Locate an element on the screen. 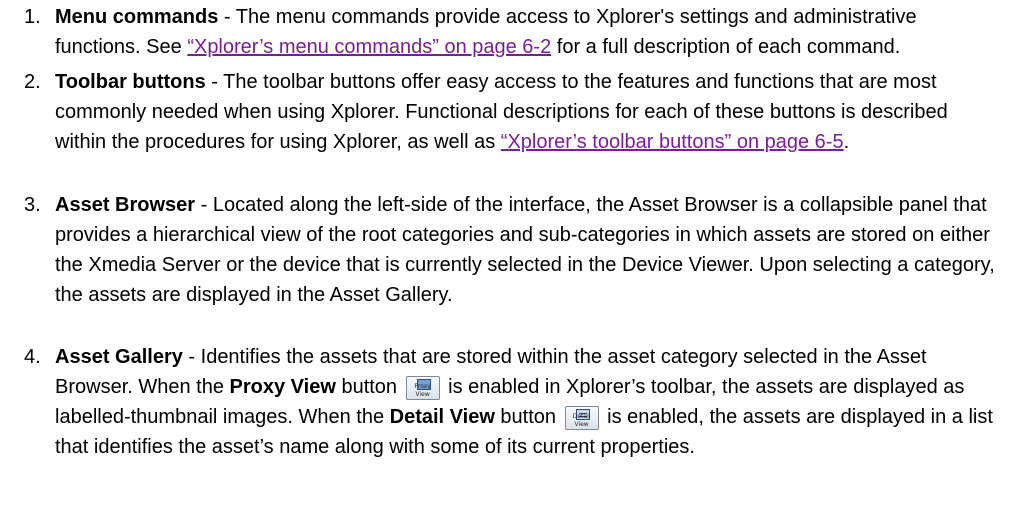 The height and width of the screenshot is (516, 1016). item-number: 3. is located at coordinates (32, 205).